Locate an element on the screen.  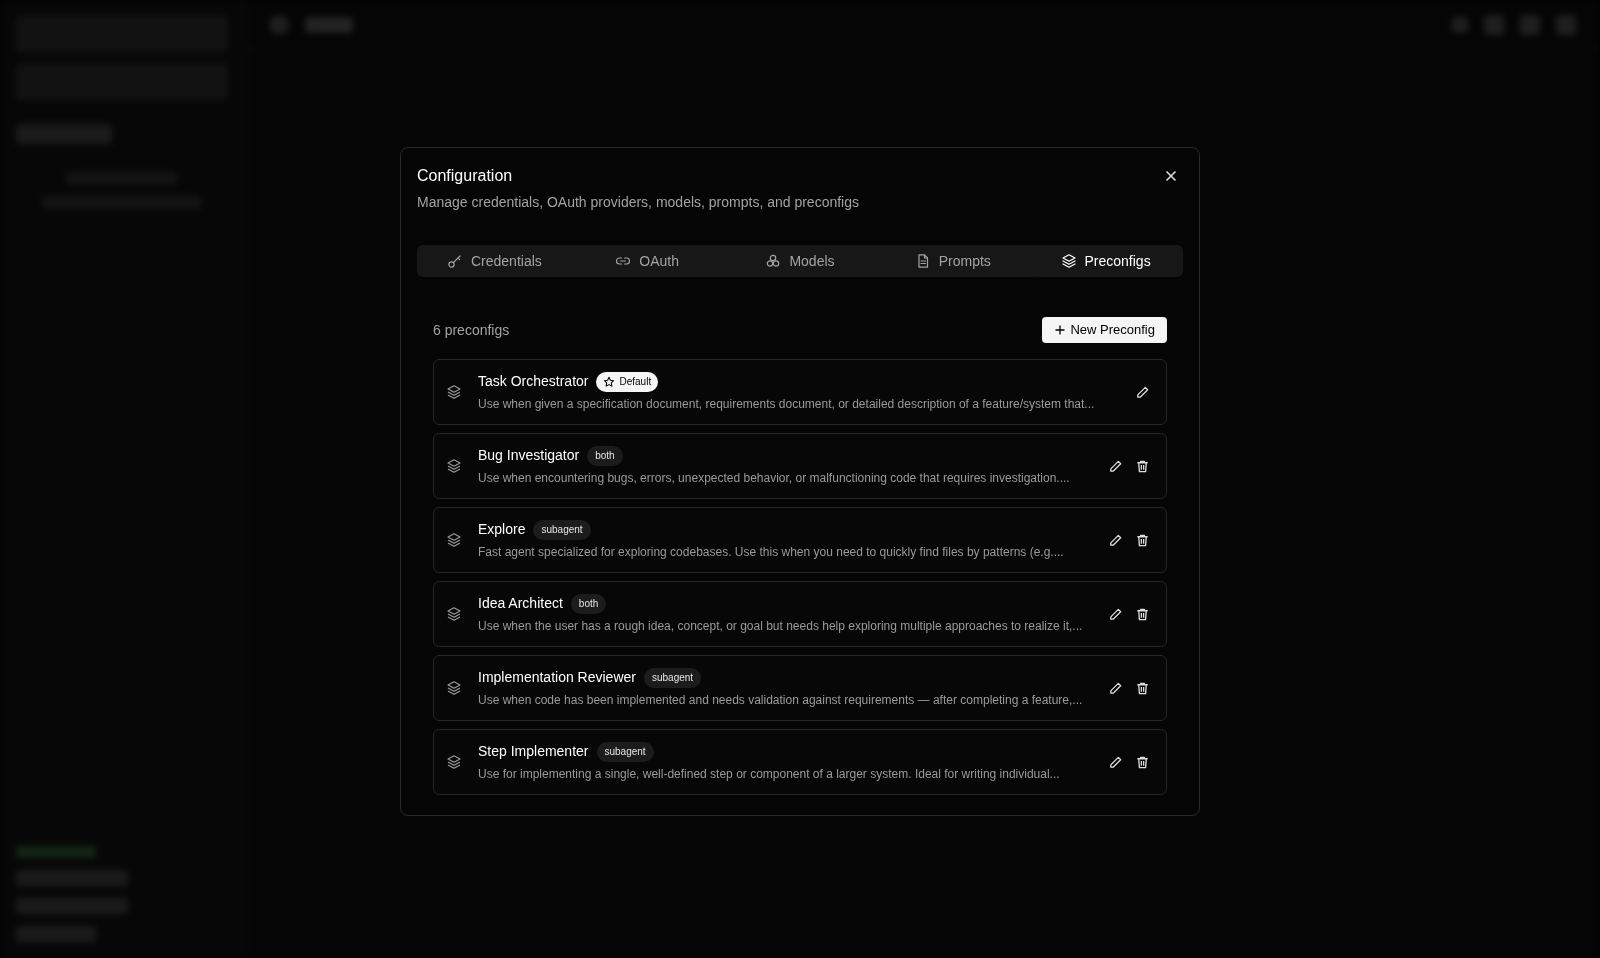
preconfig-name: Implementation Reviewer is located at coordinates (557, 677).